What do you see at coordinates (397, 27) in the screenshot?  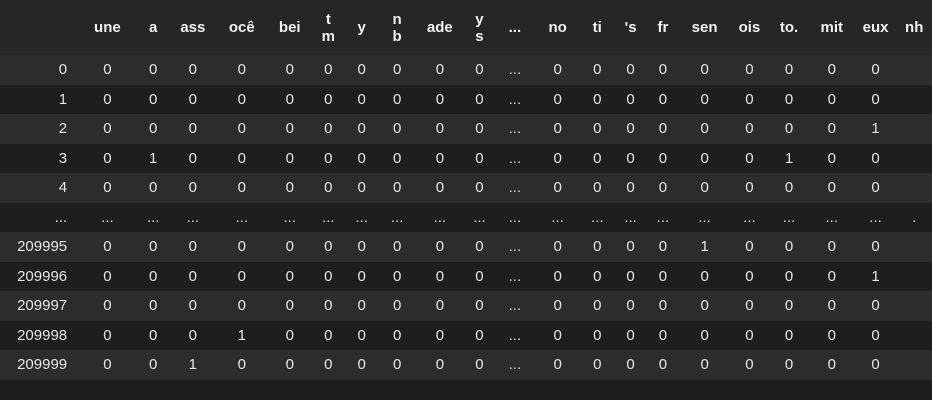 I see `column-header: nb` at bounding box center [397, 27].